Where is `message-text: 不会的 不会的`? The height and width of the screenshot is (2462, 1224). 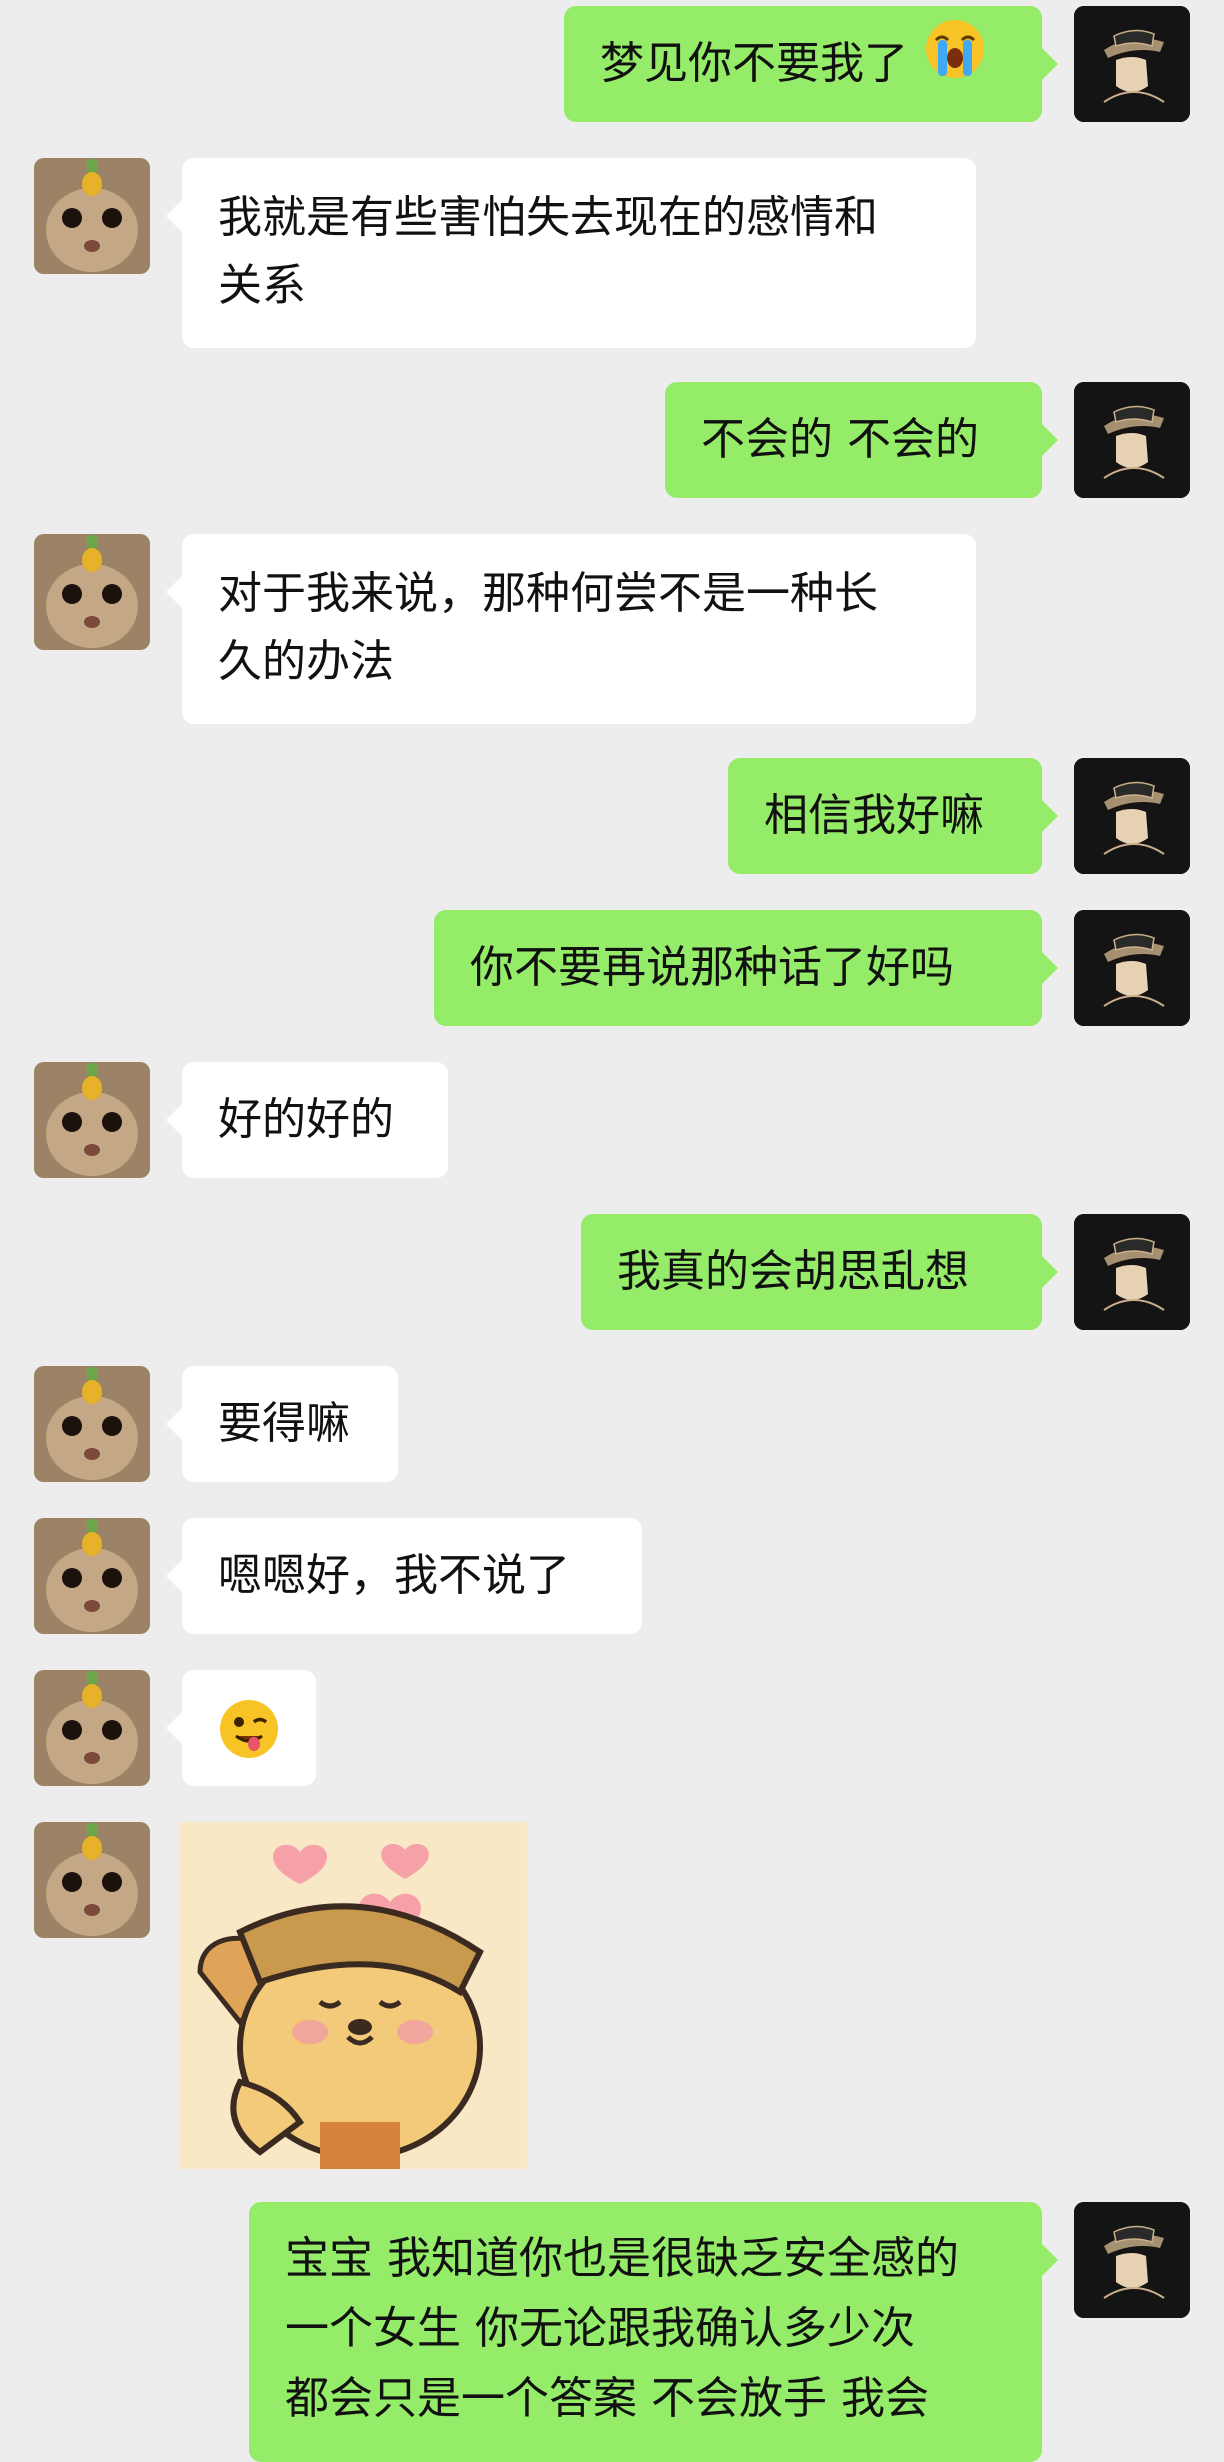 message-text: 不会的 不会的 is located at coordinates (840, 439).